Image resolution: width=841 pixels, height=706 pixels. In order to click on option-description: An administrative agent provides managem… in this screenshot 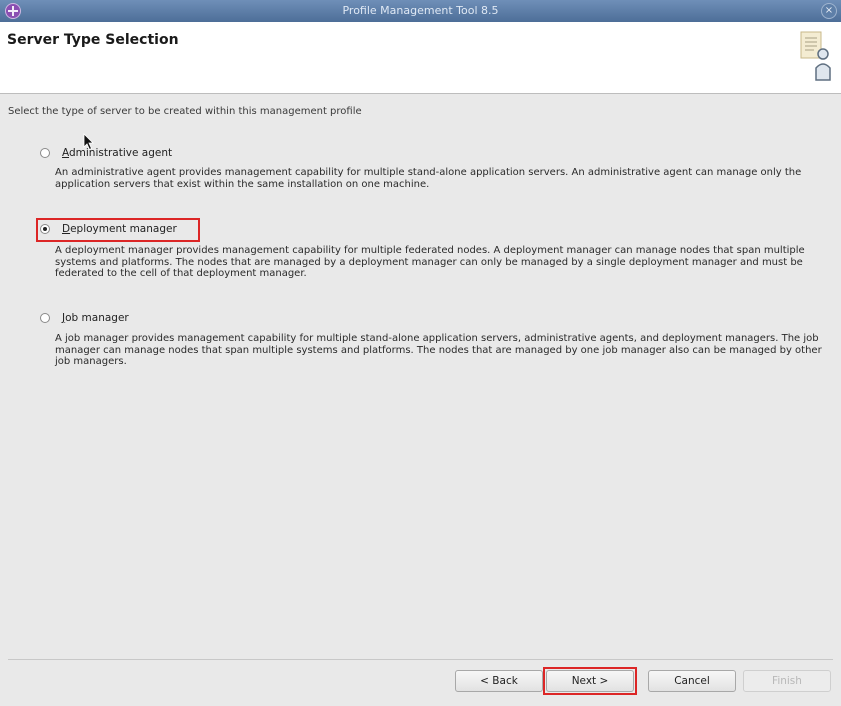, I will do `click(428, 178)`.